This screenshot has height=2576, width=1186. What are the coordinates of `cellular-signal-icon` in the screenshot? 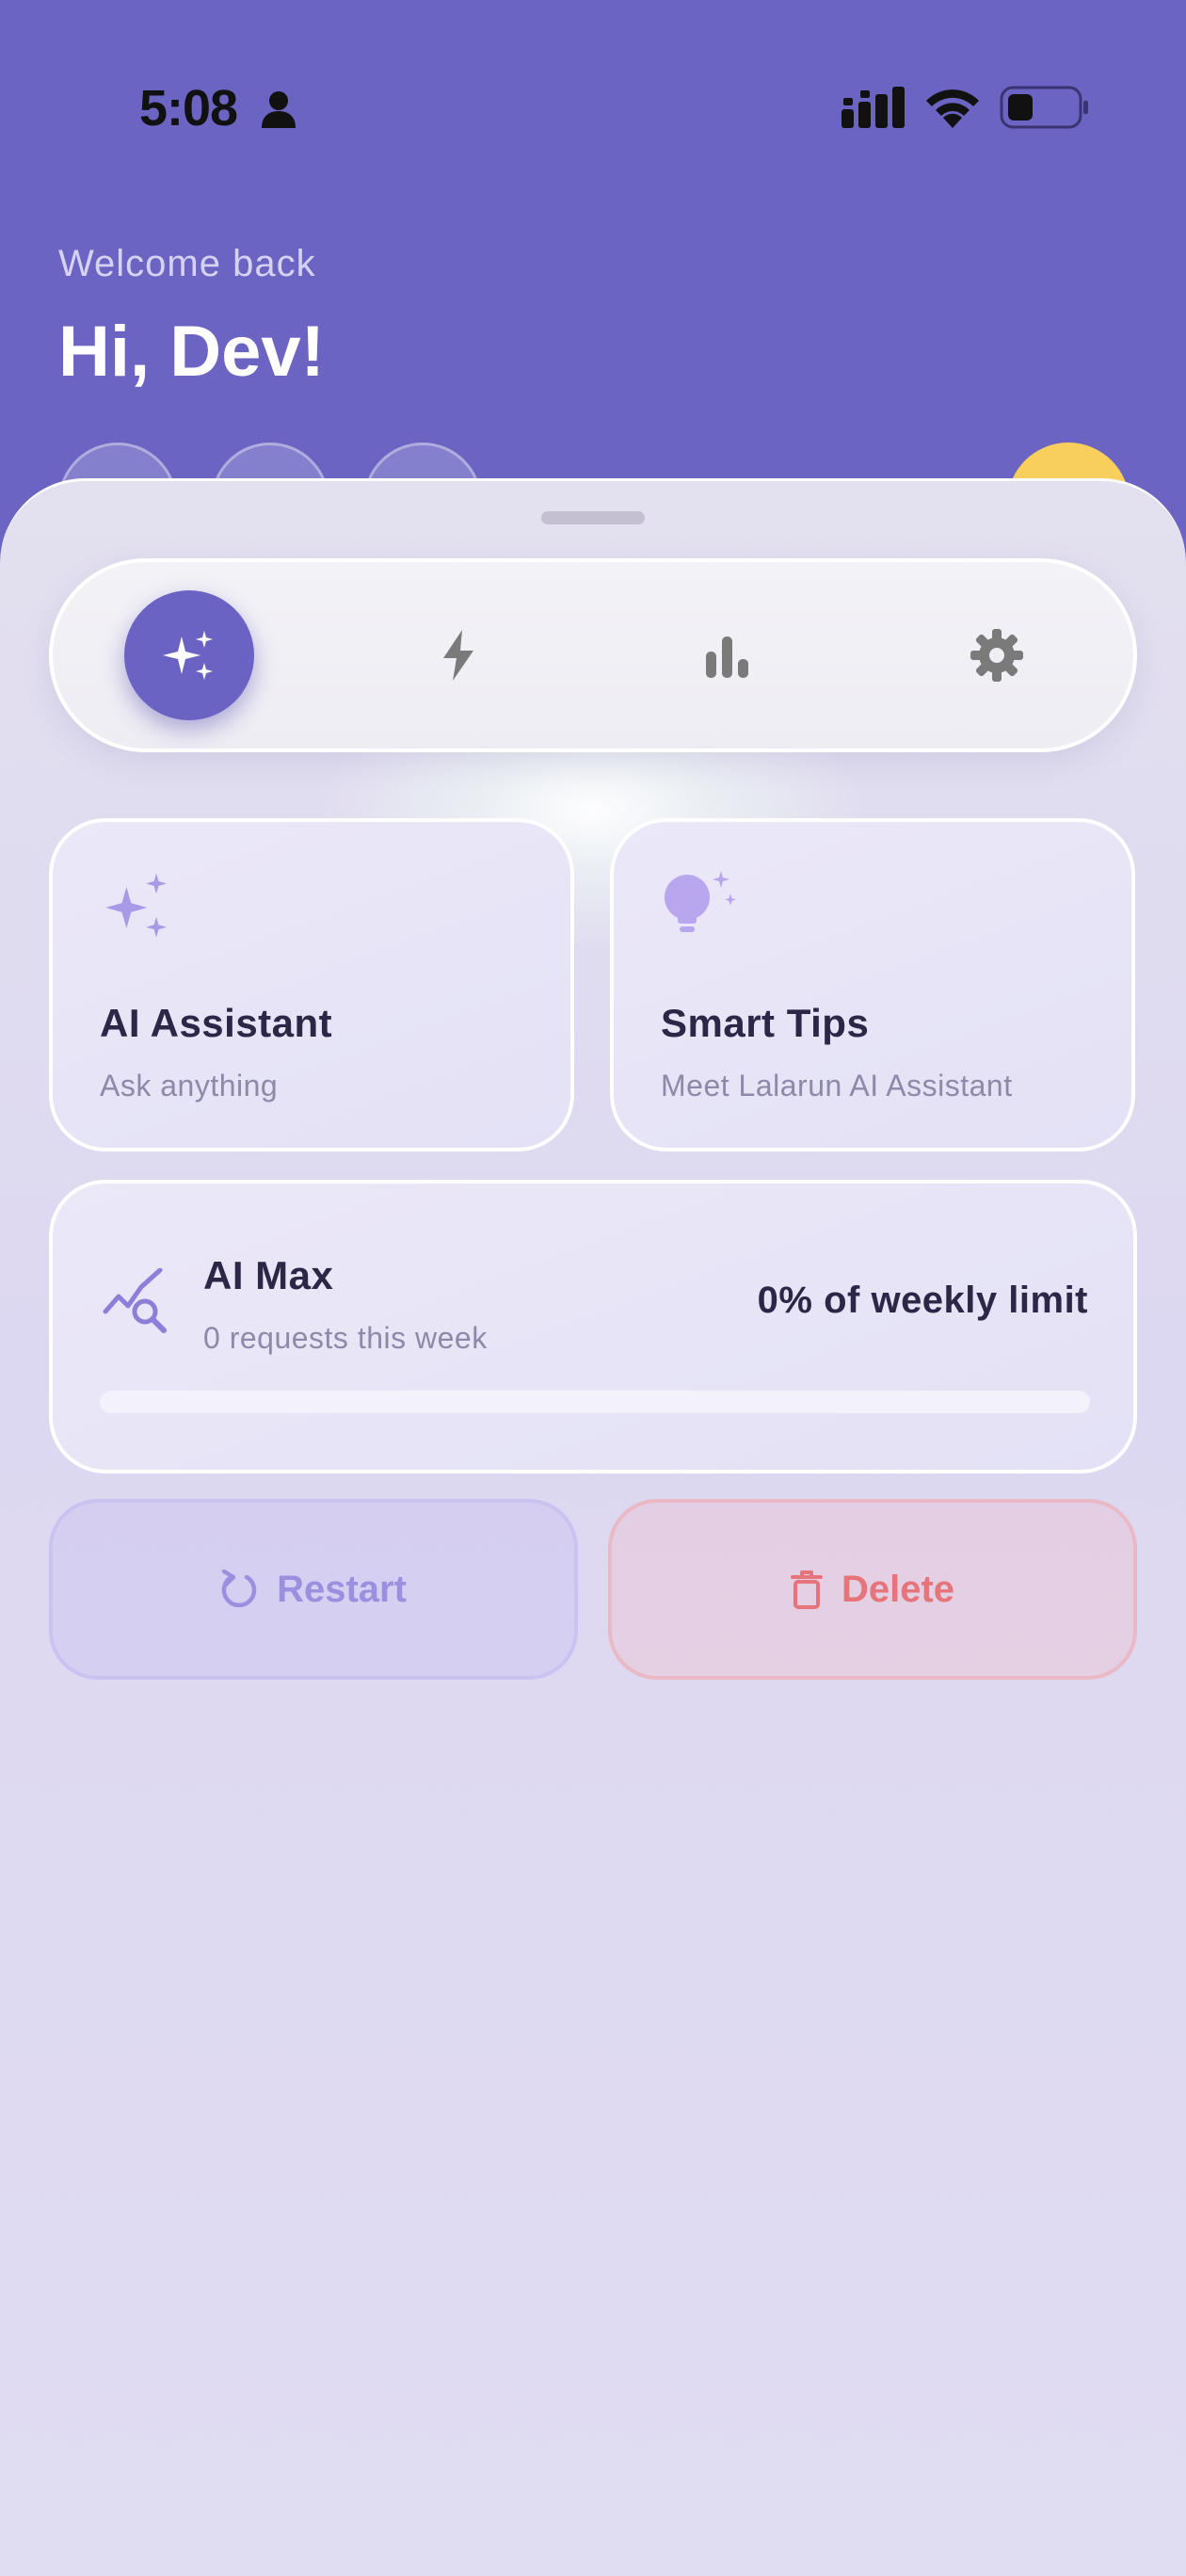 It's located at (873, 107).